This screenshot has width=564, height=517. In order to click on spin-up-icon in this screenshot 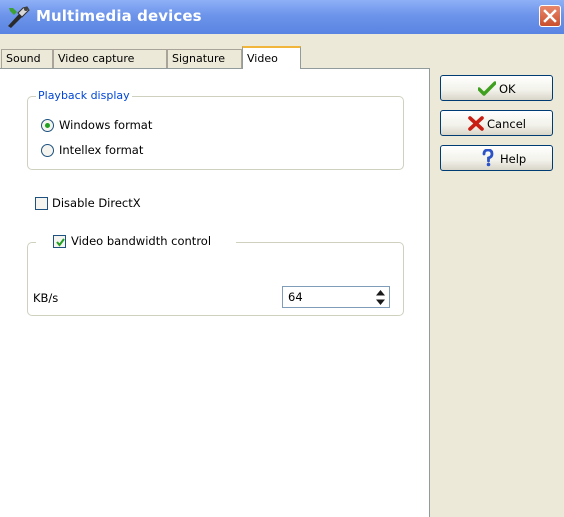, I will do `click(380, 293)`.